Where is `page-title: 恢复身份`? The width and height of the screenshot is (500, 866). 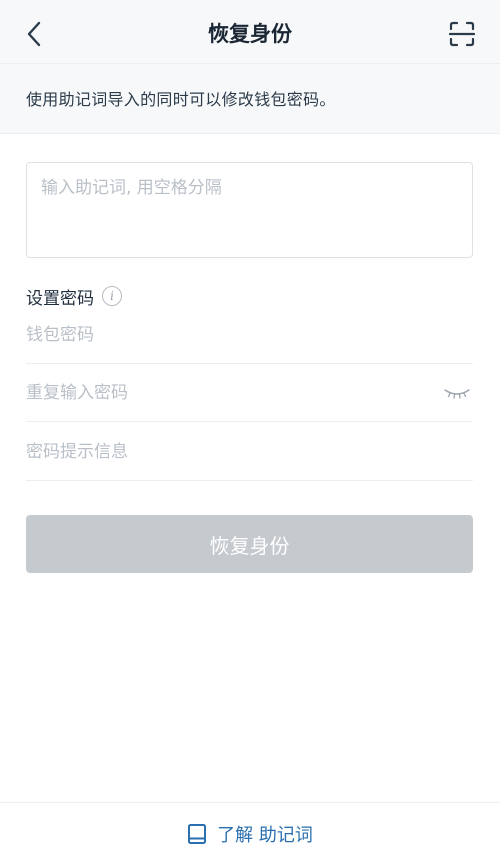 page-title: 恢复身份 is located at coordinates (250, 34).